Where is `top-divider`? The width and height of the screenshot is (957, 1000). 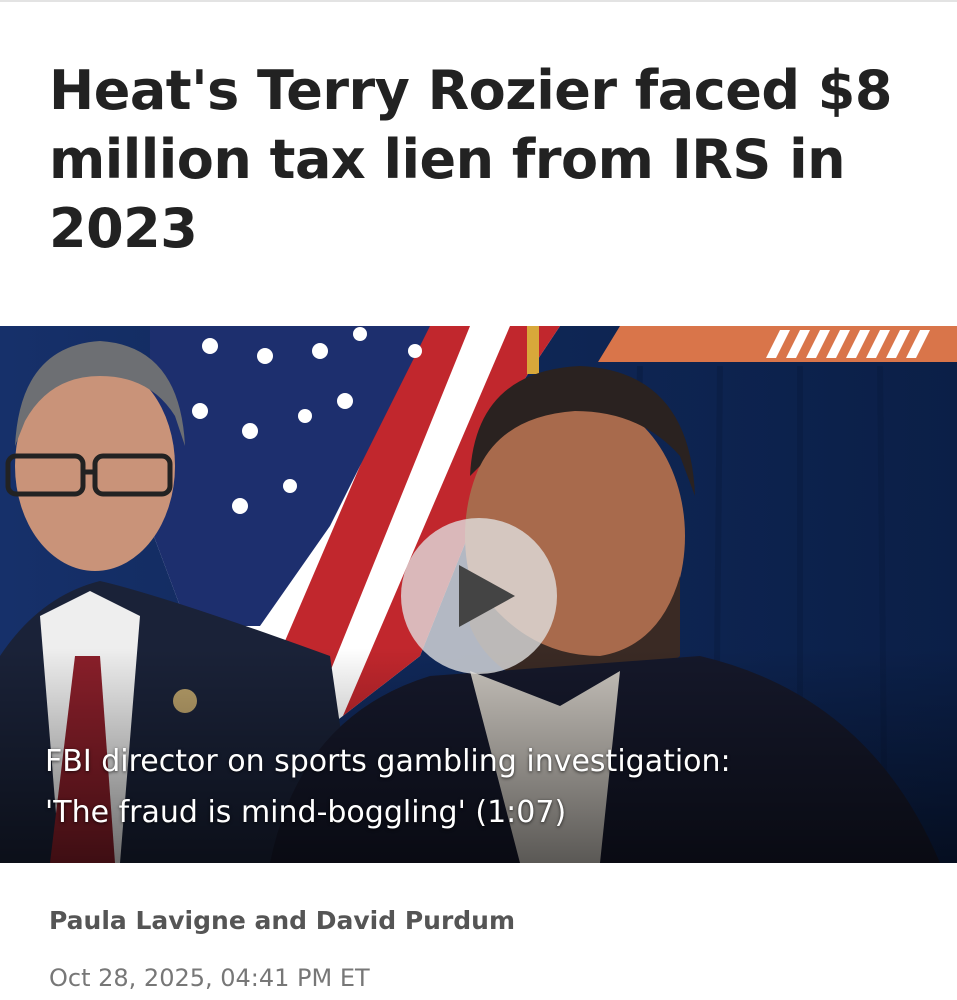 top-divider is located at coordinates (478, 1).